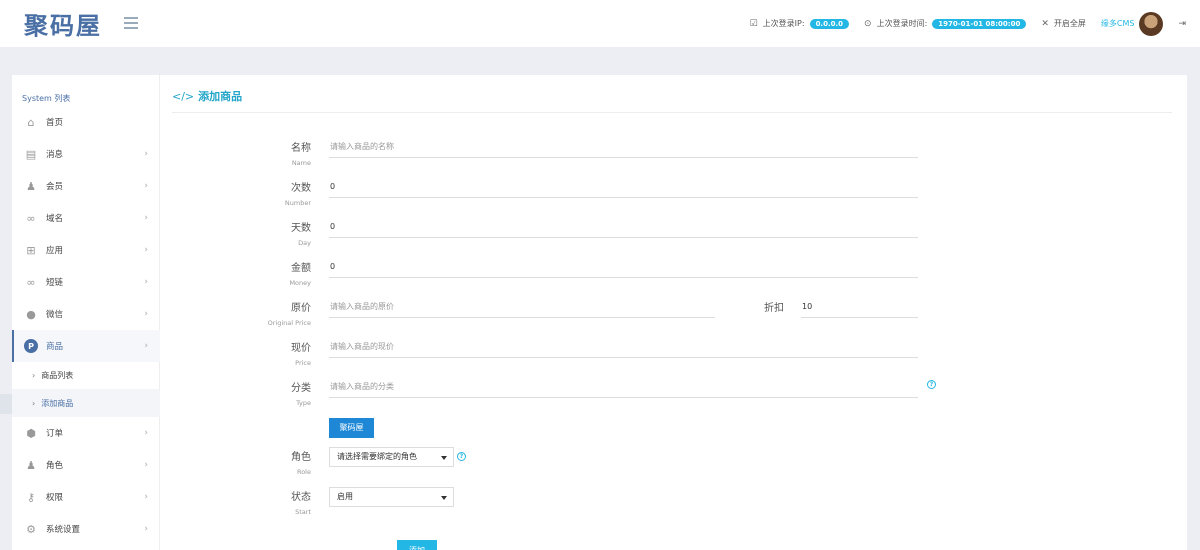  What do you see at coordinates (623, 149) in the screenshot?
I see `name-input: 请输入商品的名称` at bounding box center [623, 149].